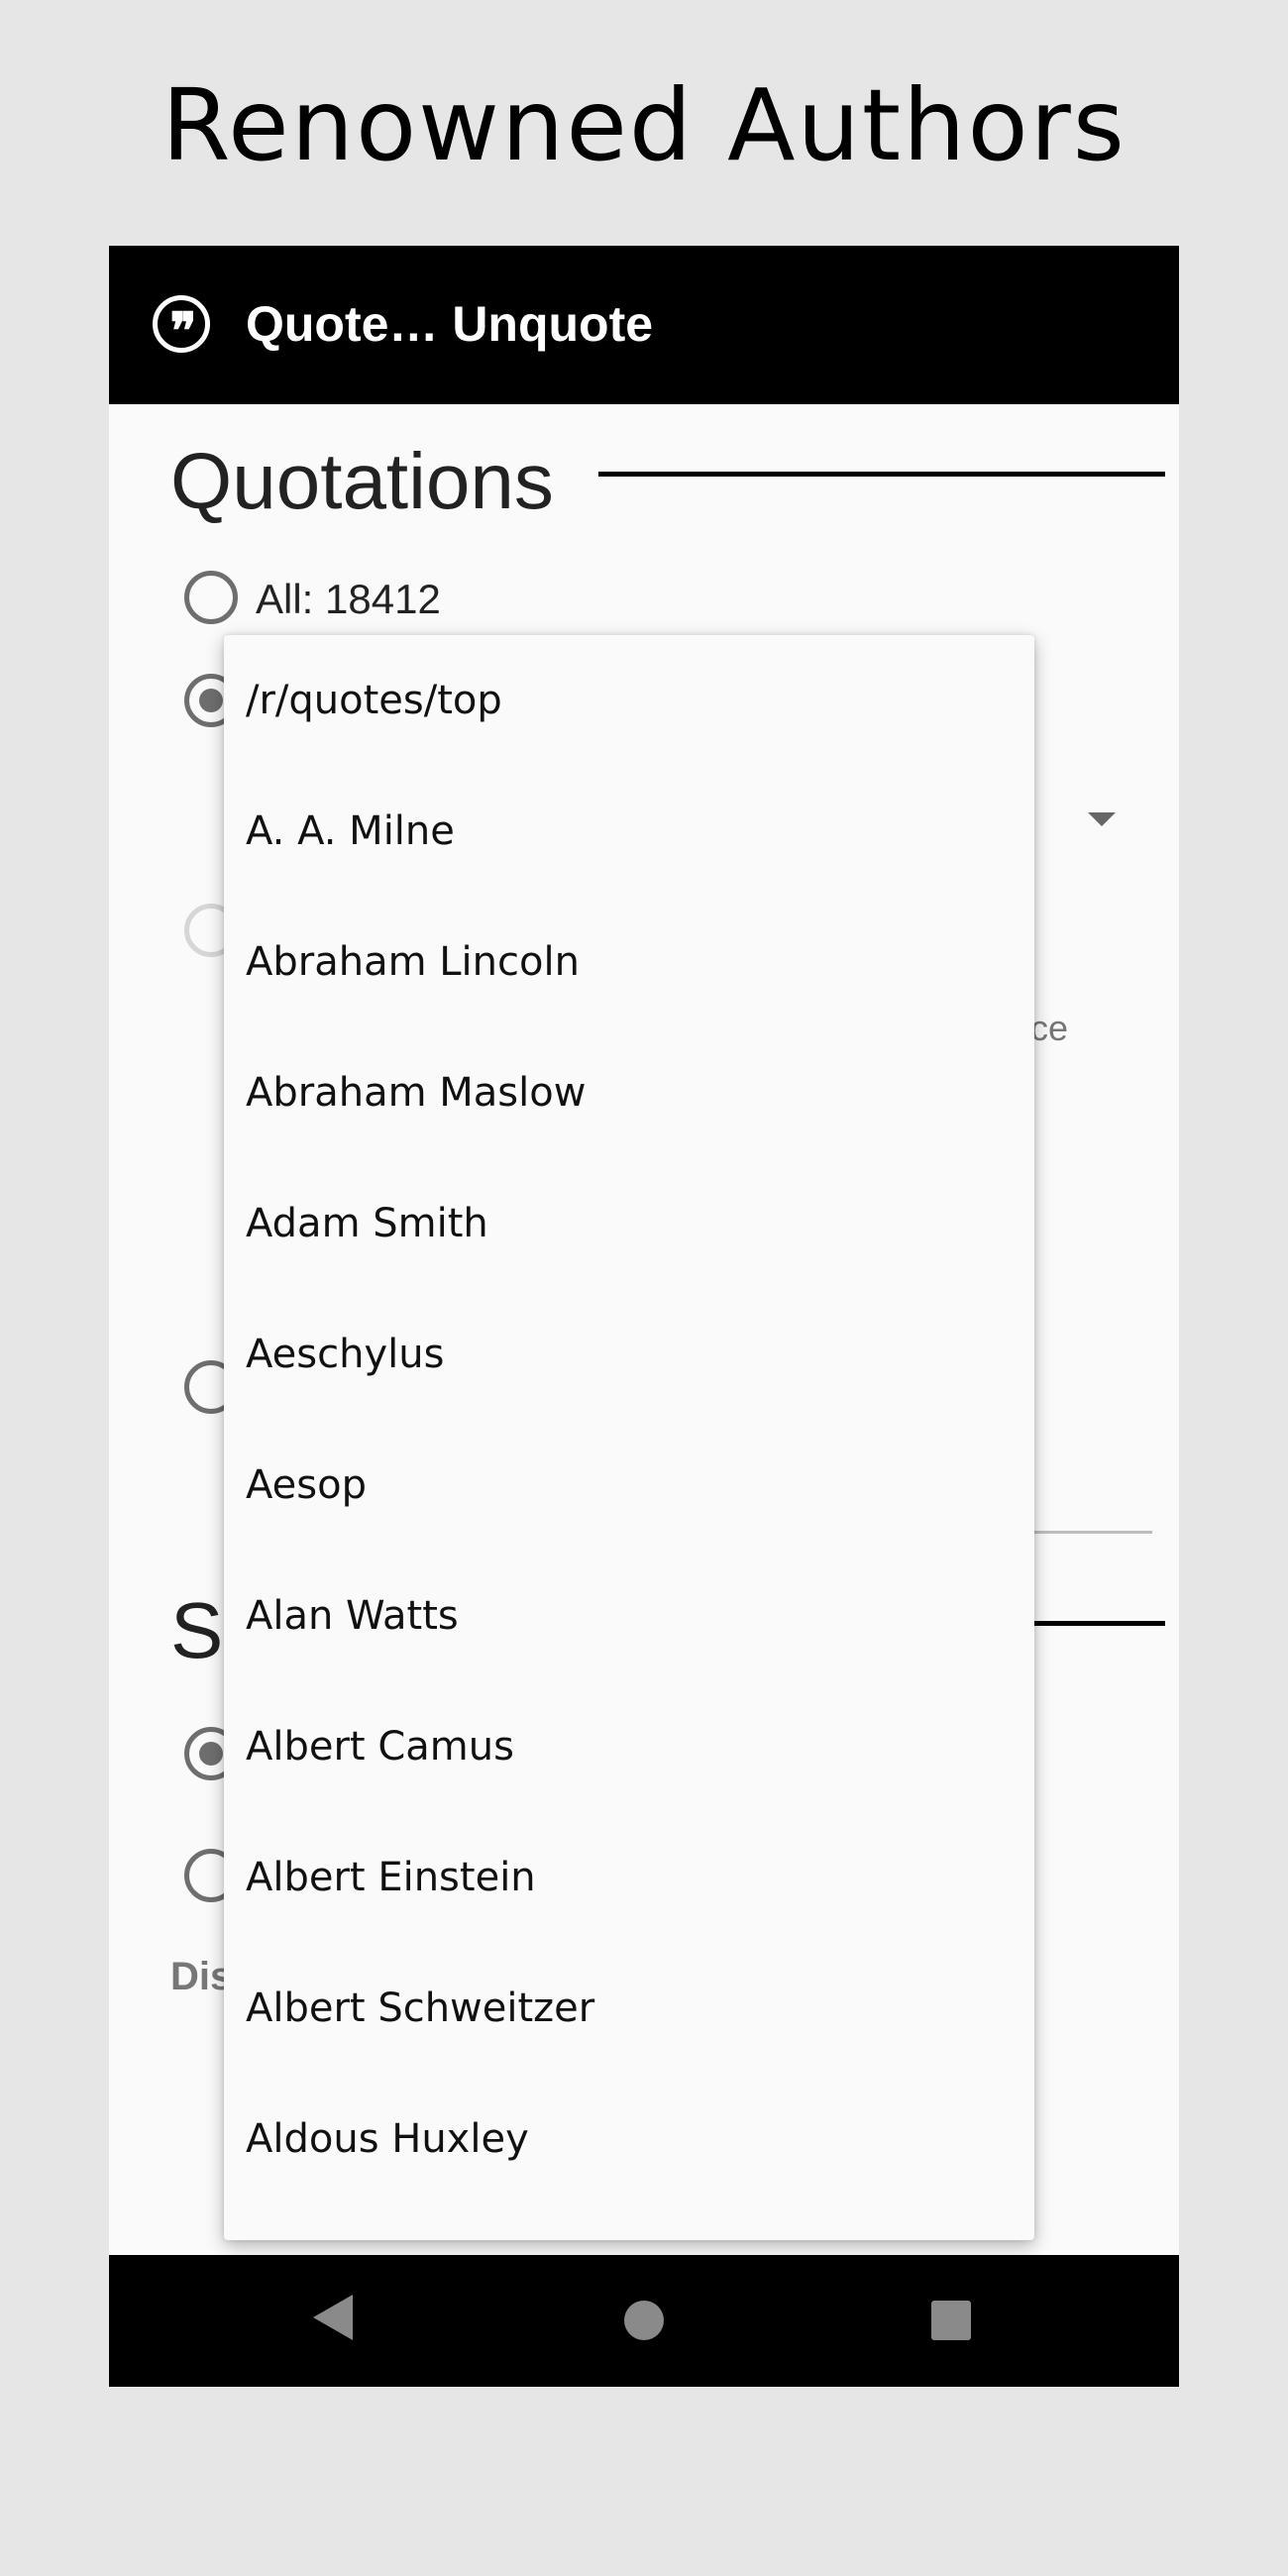 The width and height of the screenshot is (1288, 2576). I want to click on radio-all-label: All: 18412, so click(348, 599).